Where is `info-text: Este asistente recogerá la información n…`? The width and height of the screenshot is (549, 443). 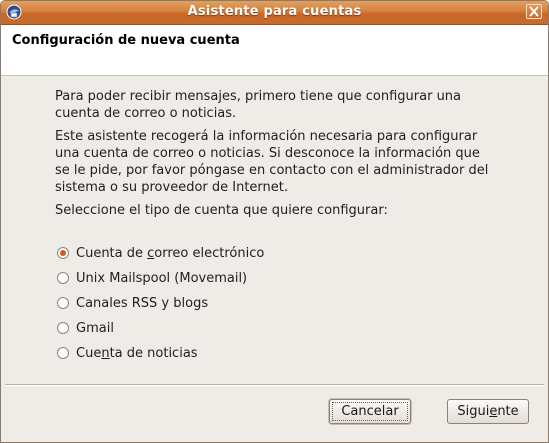 info-text: Este asistente recogerá la información n… is located at coordinates (272, 162).